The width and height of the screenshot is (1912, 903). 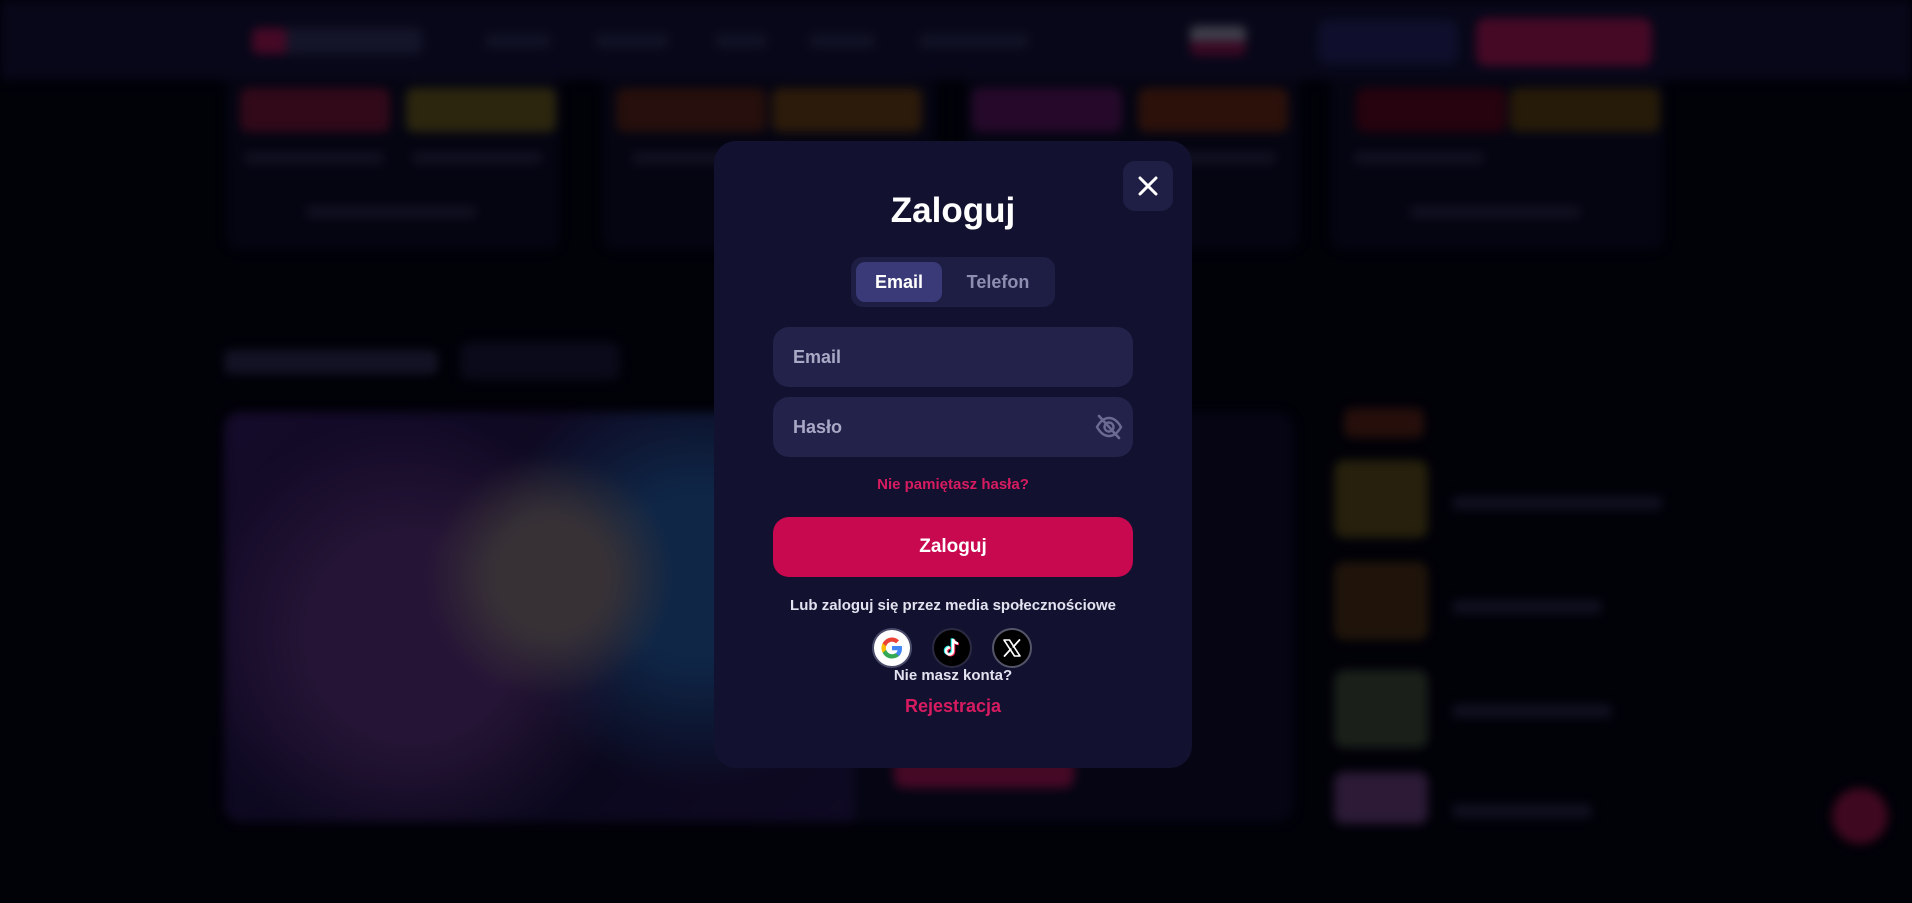 What do you see at coordinates (953, 675) in the screenshot?
I see `no-account-text: Nie masz konta?` at bounding box center [953, 675].